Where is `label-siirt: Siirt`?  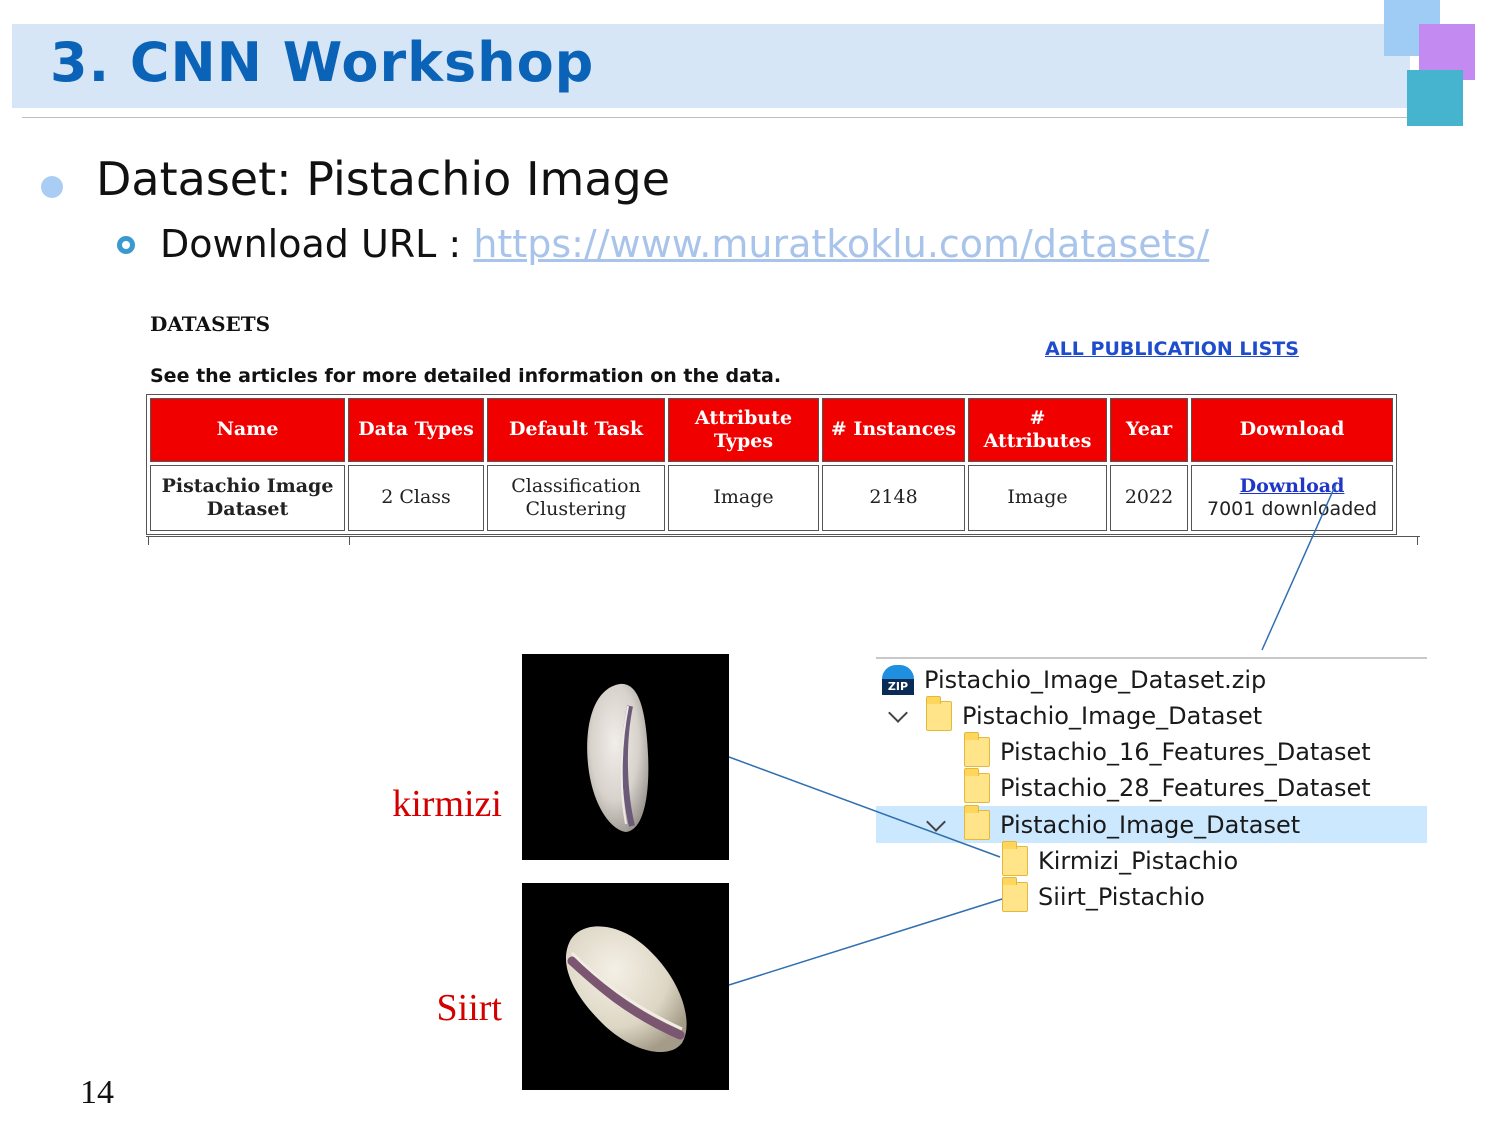 label-siirt: Siirt is located at coordinates (469, 1008).